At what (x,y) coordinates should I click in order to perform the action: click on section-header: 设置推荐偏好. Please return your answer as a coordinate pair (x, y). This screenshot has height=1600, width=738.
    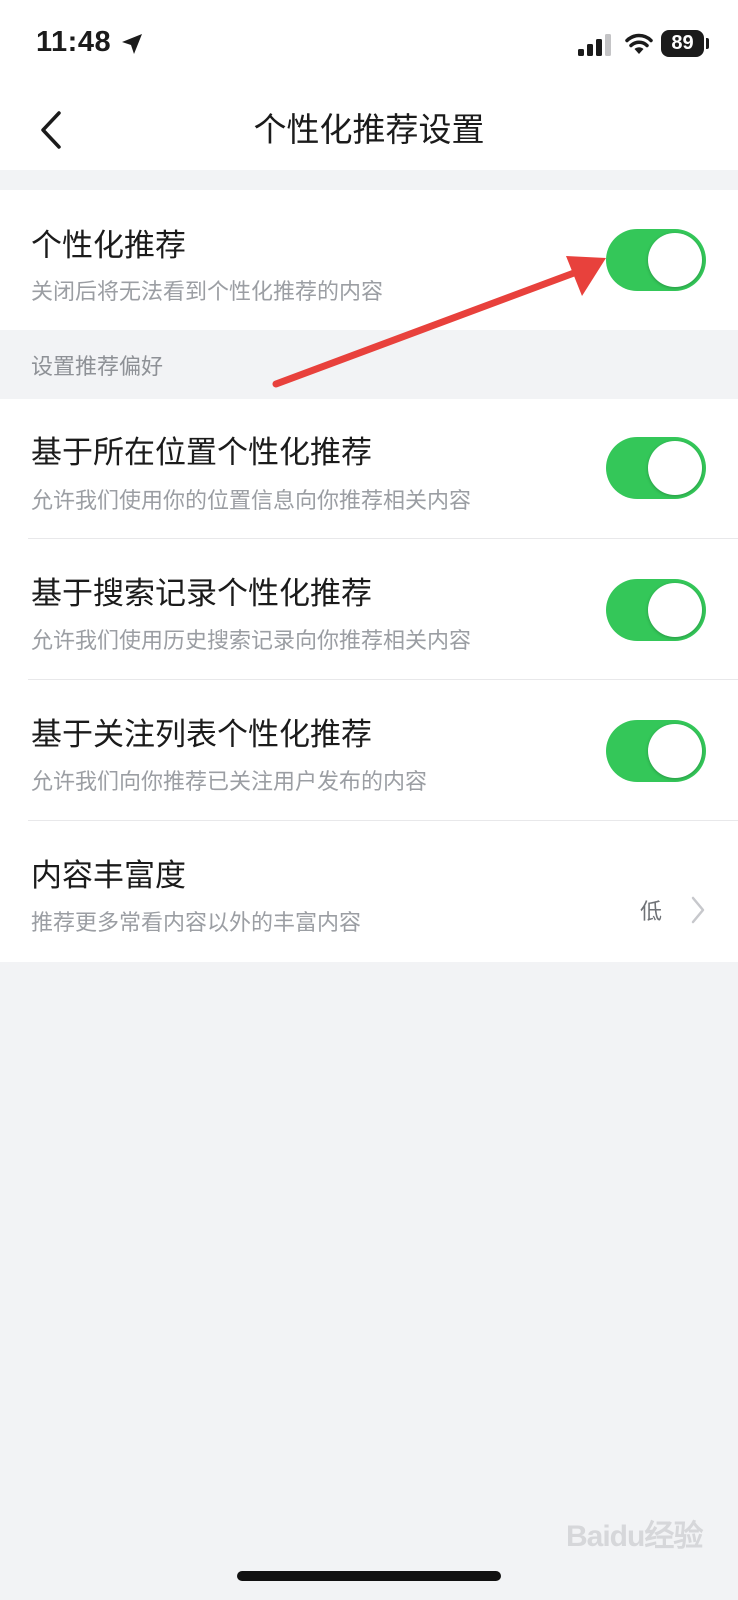
    Looking at the image, I should click on (97, 367).